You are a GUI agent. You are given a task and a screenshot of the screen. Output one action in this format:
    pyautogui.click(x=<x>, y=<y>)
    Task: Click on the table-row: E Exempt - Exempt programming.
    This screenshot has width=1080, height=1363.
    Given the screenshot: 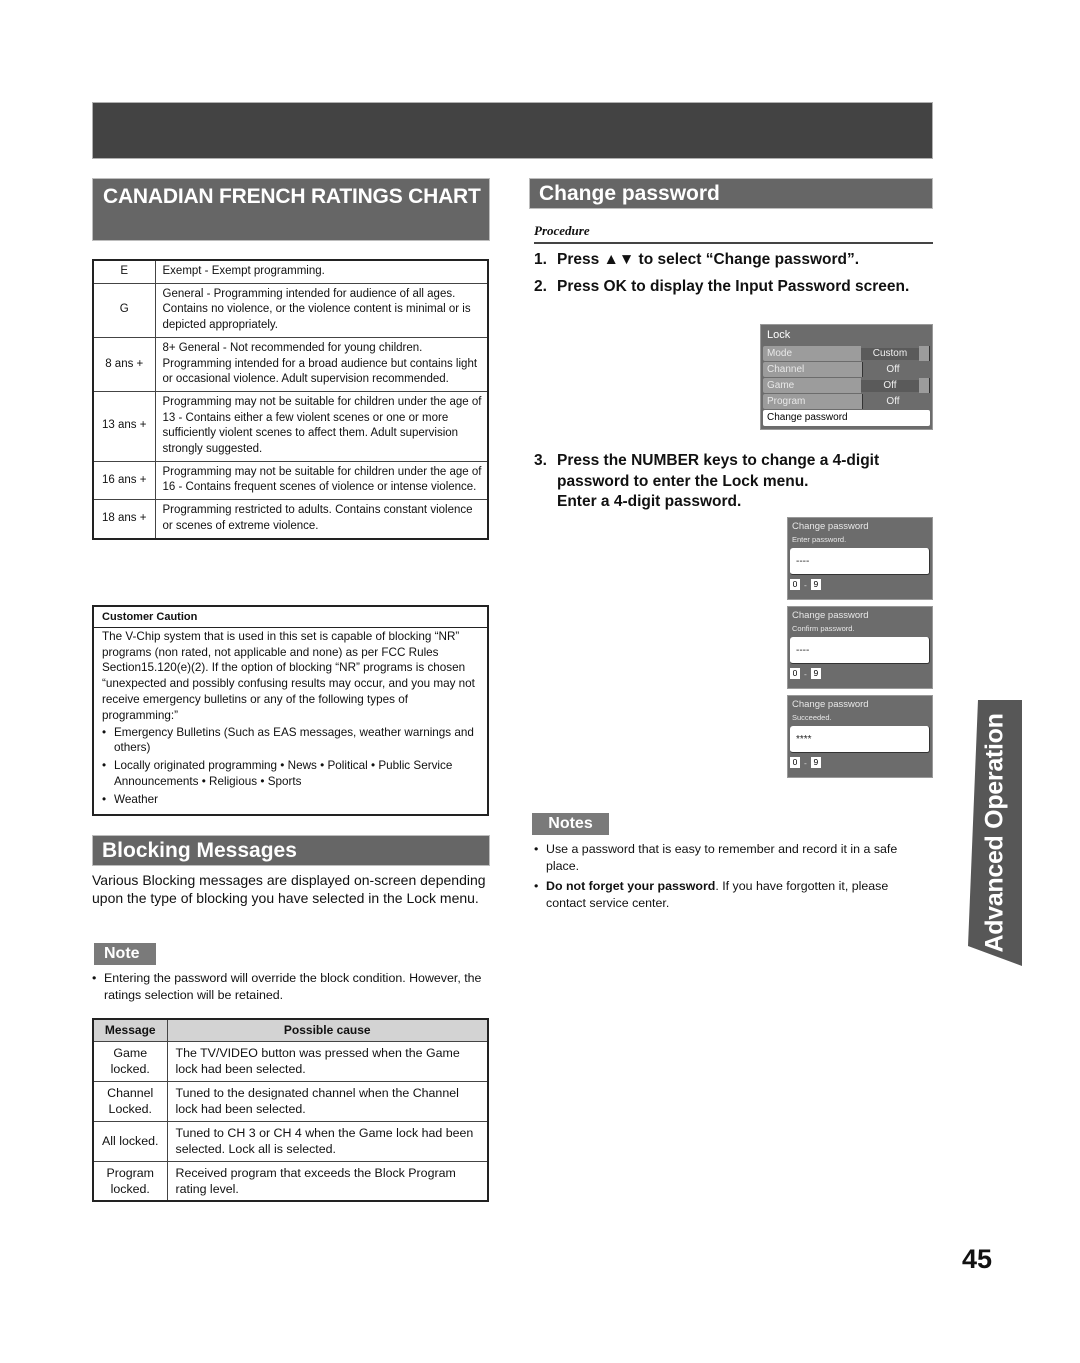 What is the action you would take?
    pyautogui.click(x=290, y=271)
    